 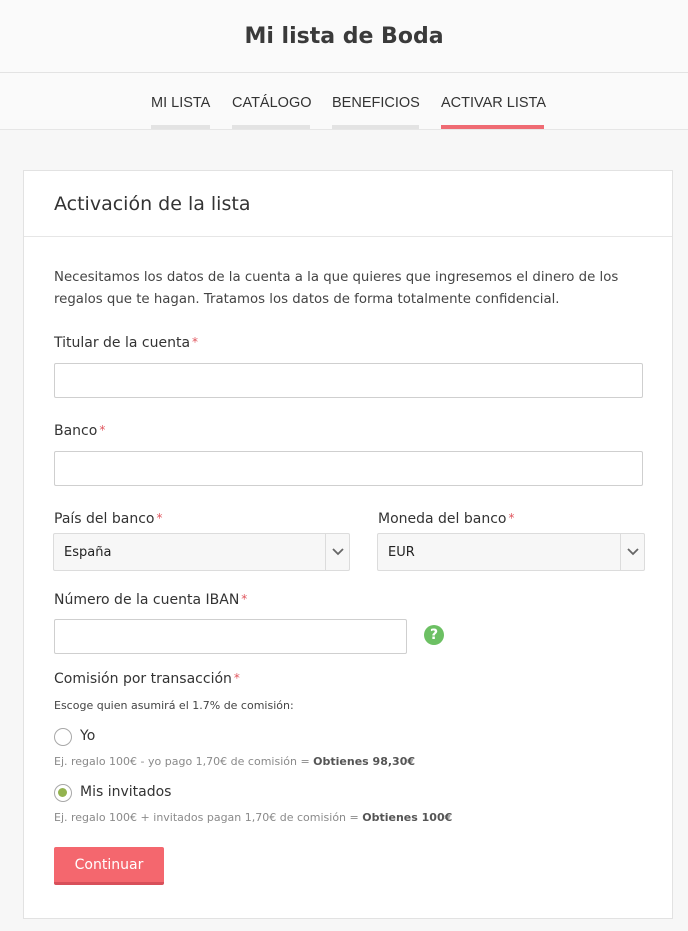 I want to click on country-label-text: País del banco, so click(x=104, y=519).